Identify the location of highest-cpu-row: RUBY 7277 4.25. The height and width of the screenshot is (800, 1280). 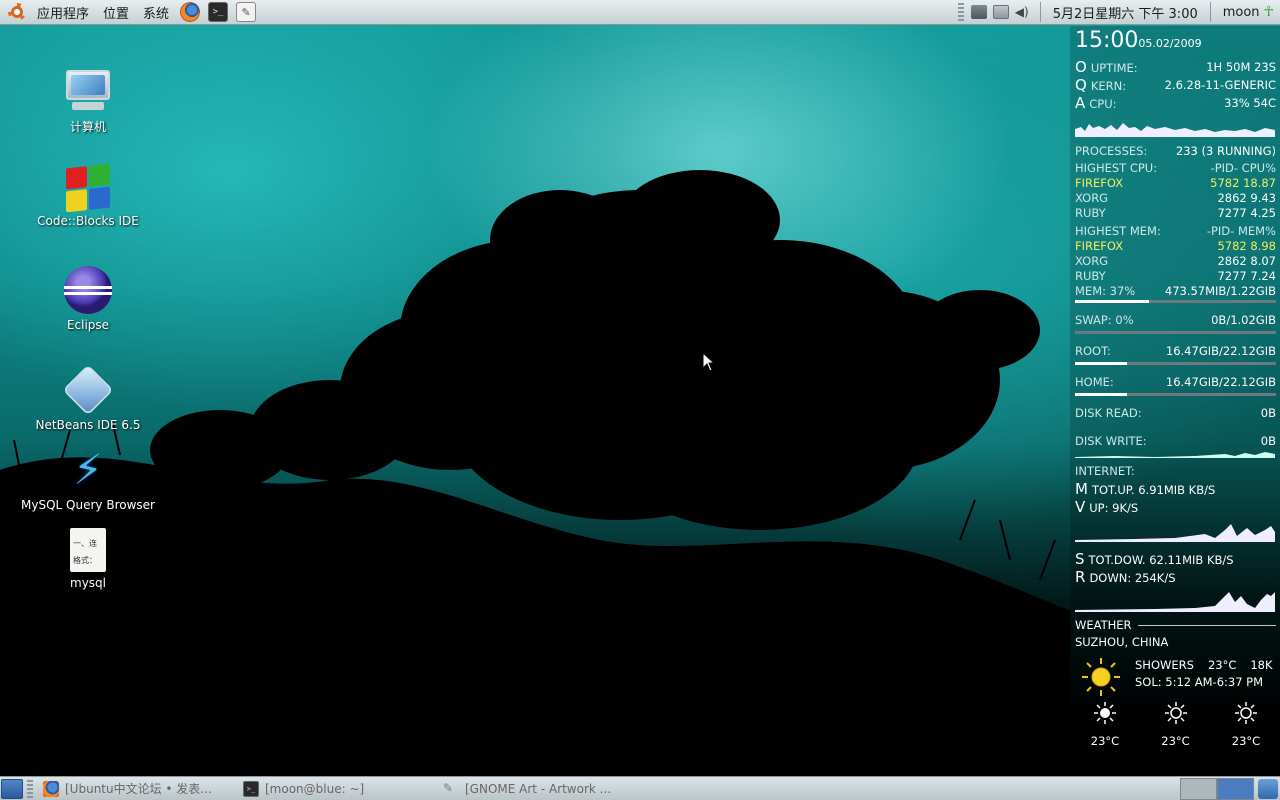
(1175, 212).